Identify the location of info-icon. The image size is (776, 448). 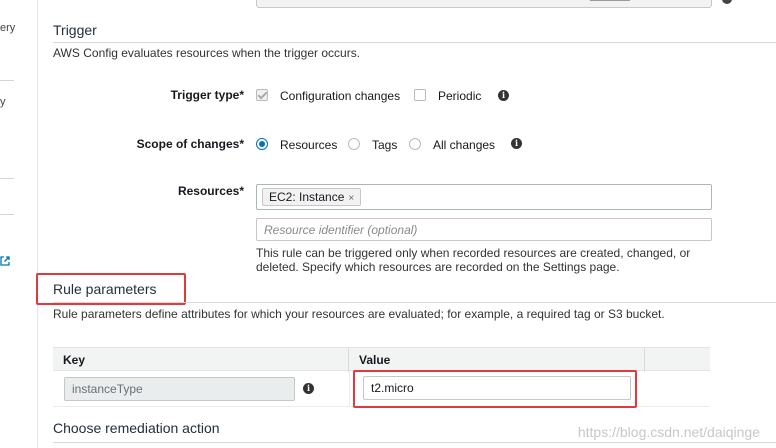
(727, 3).